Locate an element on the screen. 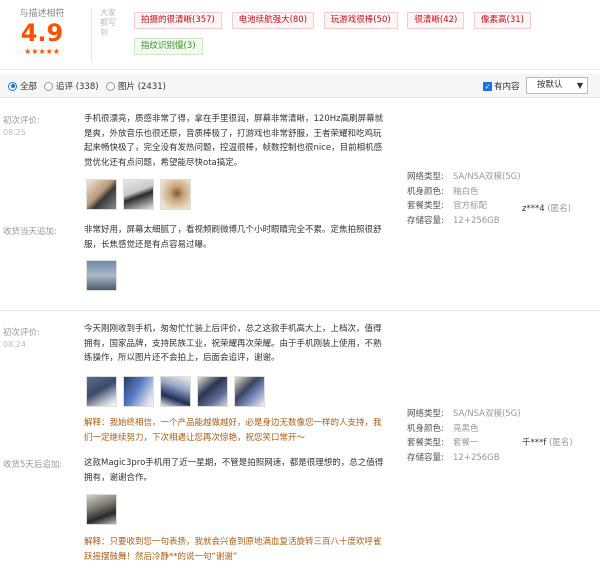 The width and height of the screenshot is (600, 569). spec-value: 釉白色 is located at coordinates (466, 191).